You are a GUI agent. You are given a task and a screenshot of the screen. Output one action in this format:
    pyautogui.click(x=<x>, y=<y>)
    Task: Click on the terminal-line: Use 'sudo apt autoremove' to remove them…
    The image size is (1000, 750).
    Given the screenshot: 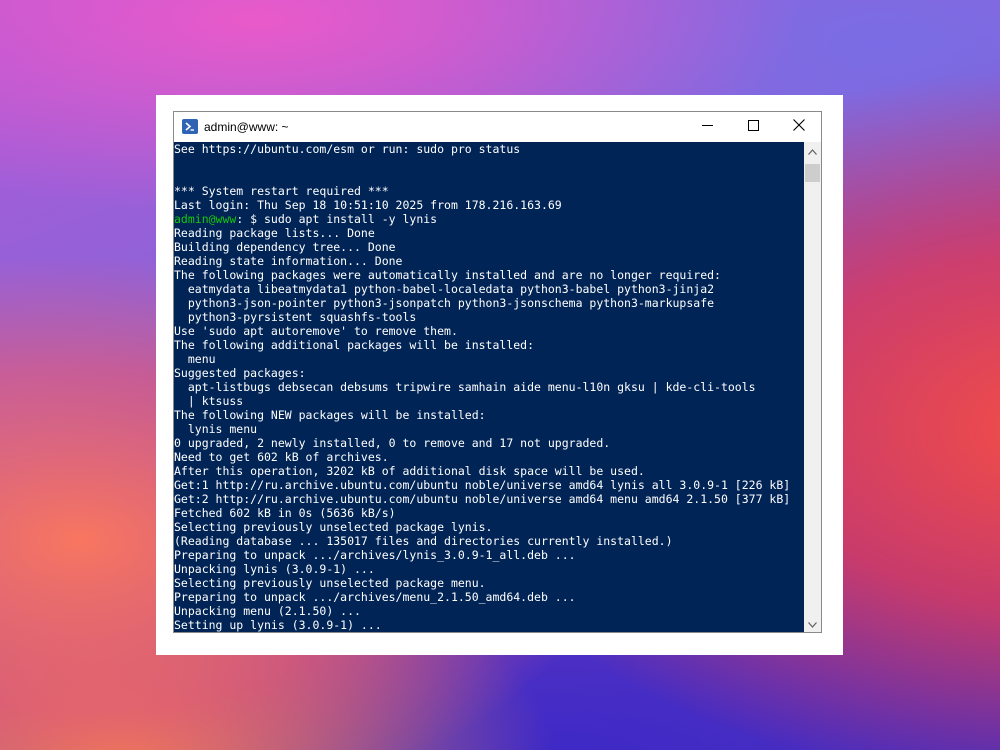 What is the action you would take?
    pyautogui.click(x=316, y=331)
    